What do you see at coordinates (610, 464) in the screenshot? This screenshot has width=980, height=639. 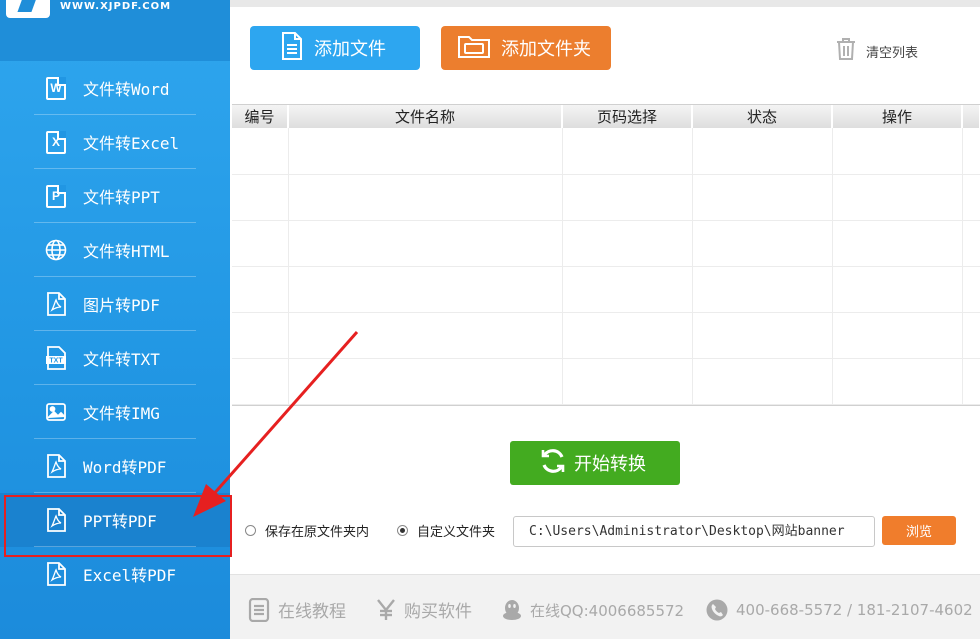 I see `start-convert-label: 开始转换` at bounding box center [610, 464].